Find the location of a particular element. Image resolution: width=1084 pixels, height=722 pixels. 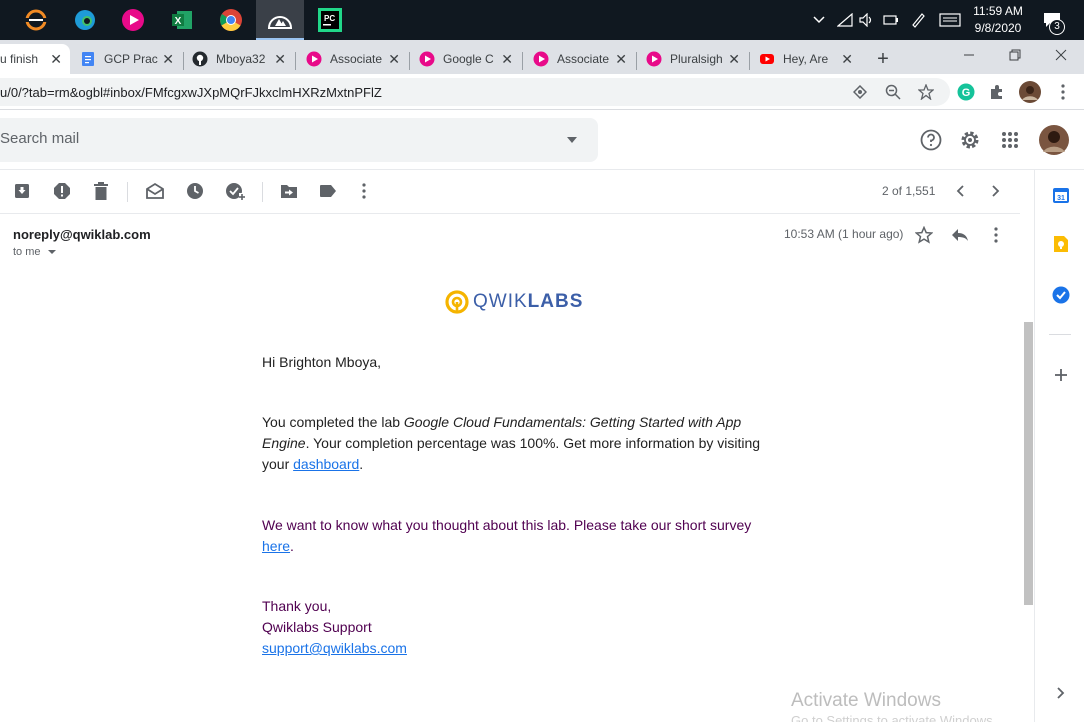

keyboard-icon is located at coordinates (950, 20).